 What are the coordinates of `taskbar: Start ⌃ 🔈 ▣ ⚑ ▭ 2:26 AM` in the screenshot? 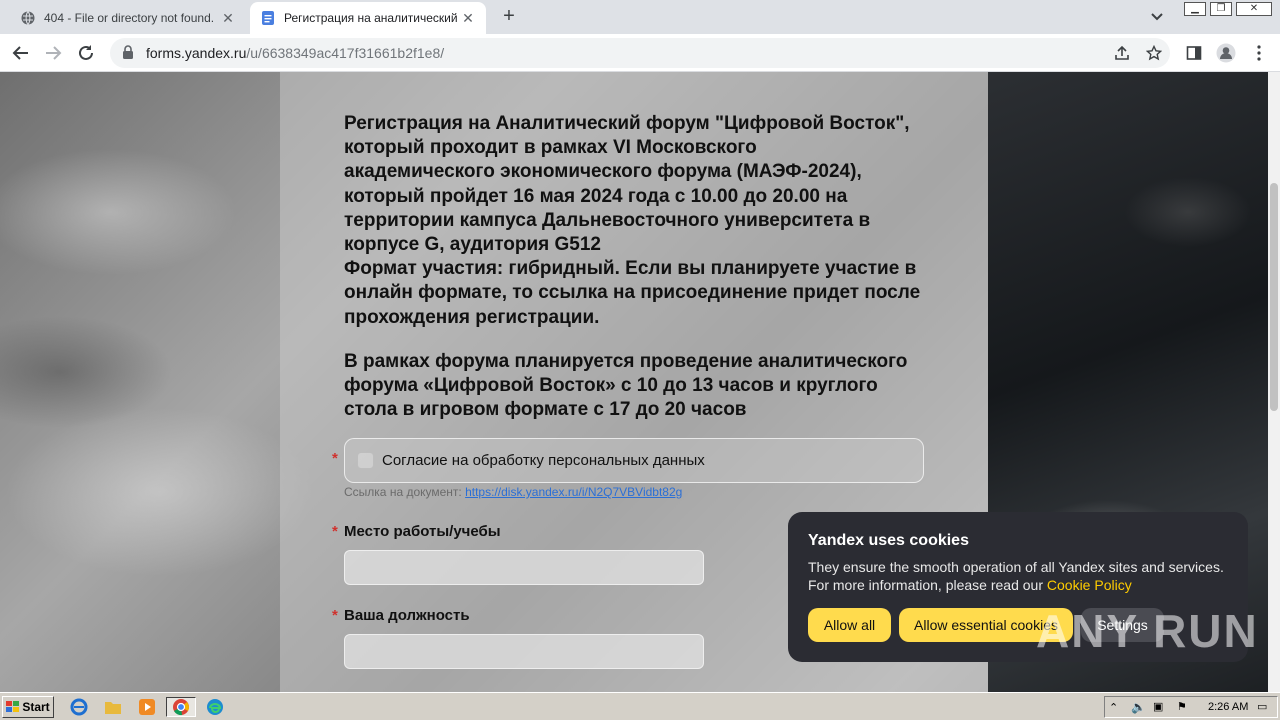 It's located at (640, 706).